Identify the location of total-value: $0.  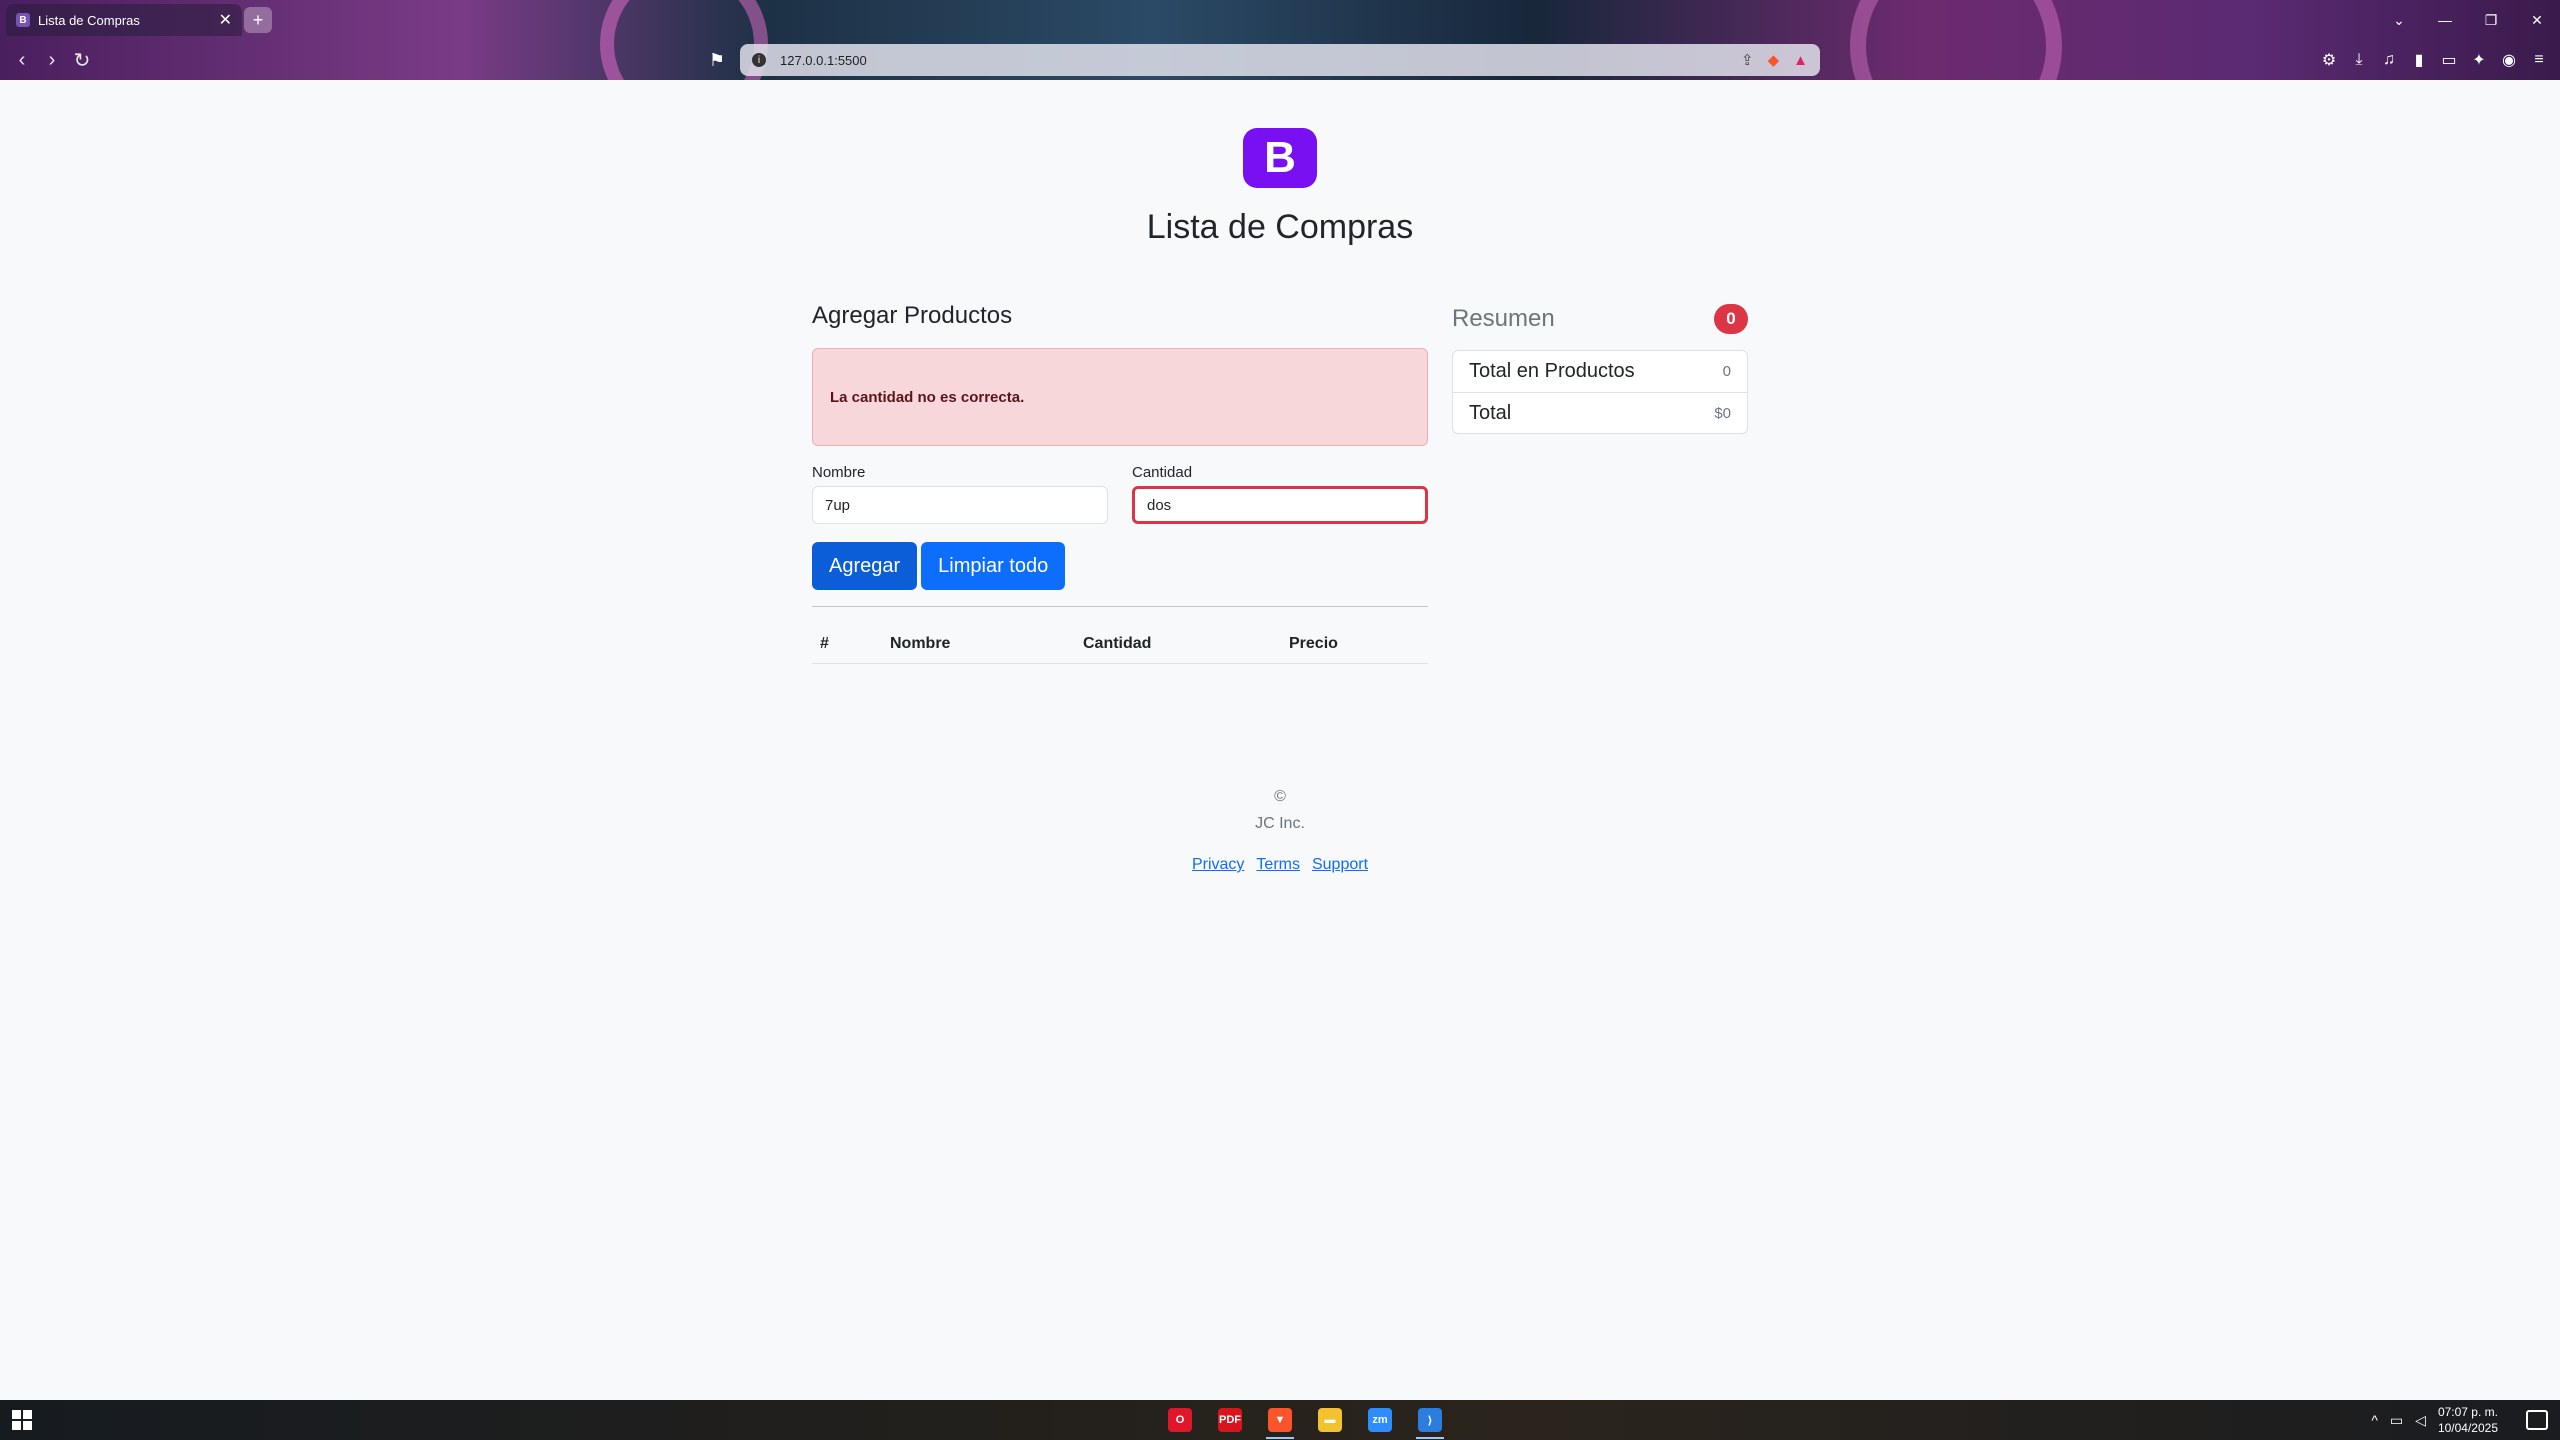
(1722, 413).